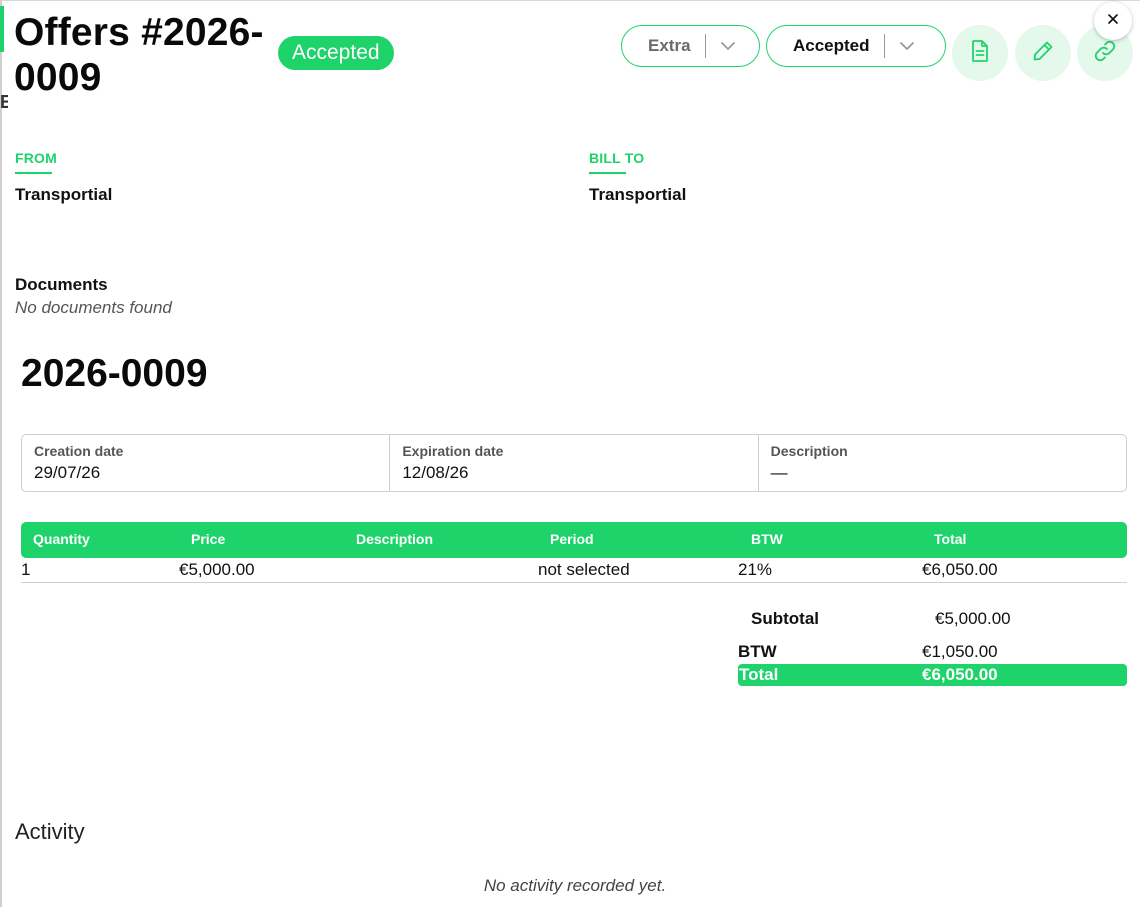 The height and width of the screenshot is (907, 1140). What do you see at coordinates (61, 539) in the screenshot?
I see `column-header-quantity: Quantity` at bounding box center [61, 539].